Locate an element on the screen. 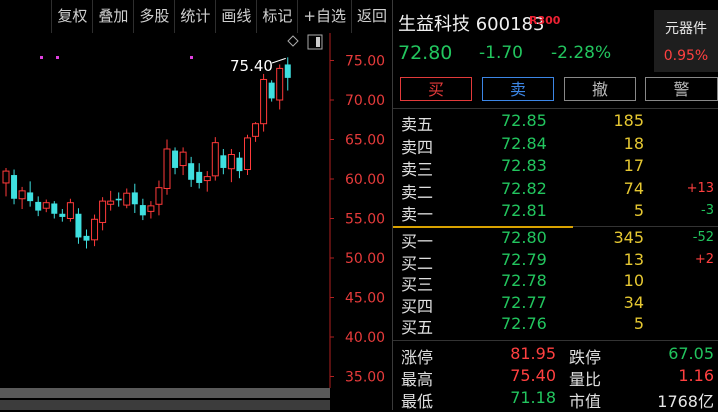  bid-row: 买五 72.76 5 is located at coordinates (555, 325).